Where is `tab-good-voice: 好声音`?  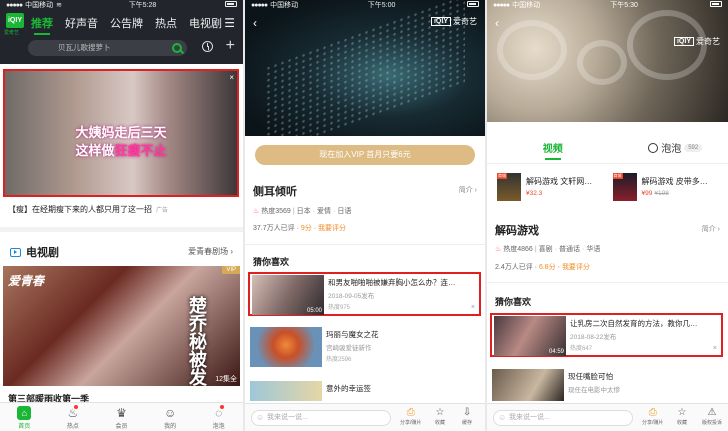
tab-good-voice: 好声音 is located at coordinates (81, 23).